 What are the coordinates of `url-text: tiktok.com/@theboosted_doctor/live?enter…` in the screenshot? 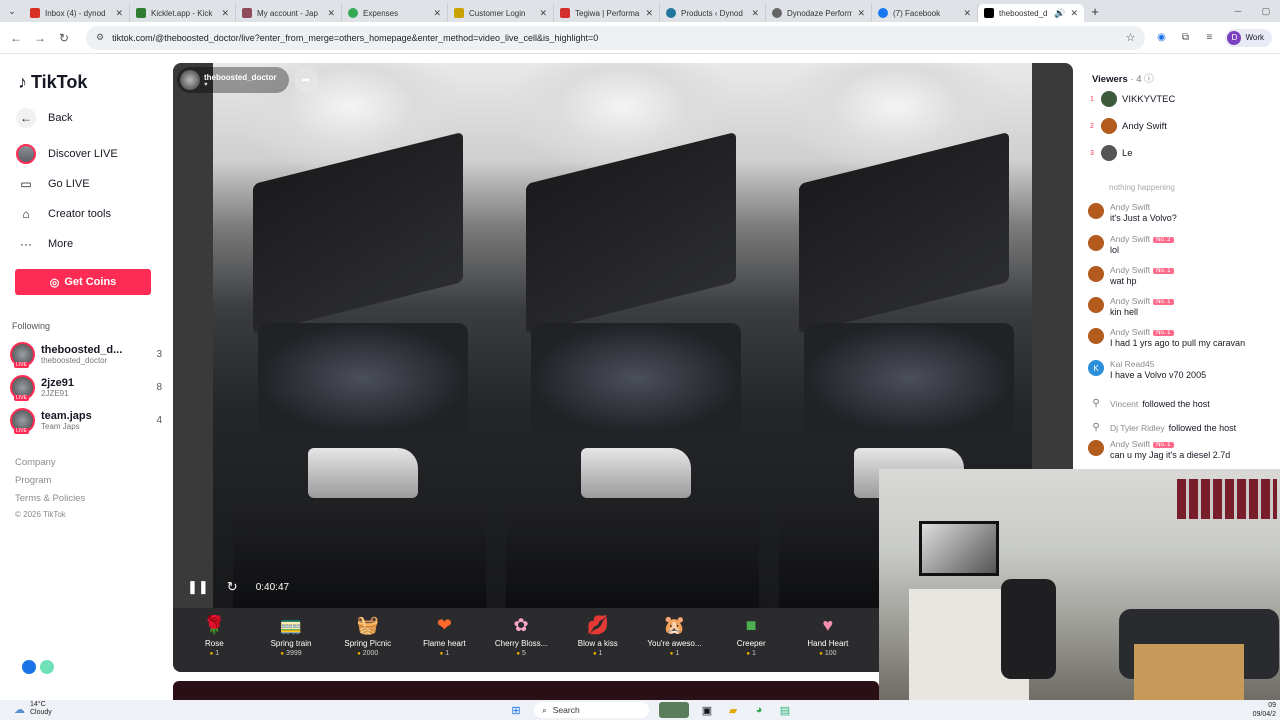 It's located at (615, 38).